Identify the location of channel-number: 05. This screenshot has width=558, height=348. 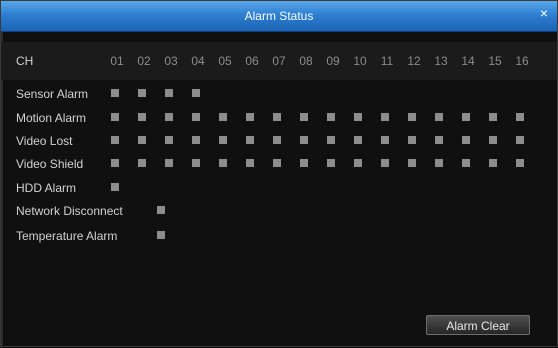
(225, 61).